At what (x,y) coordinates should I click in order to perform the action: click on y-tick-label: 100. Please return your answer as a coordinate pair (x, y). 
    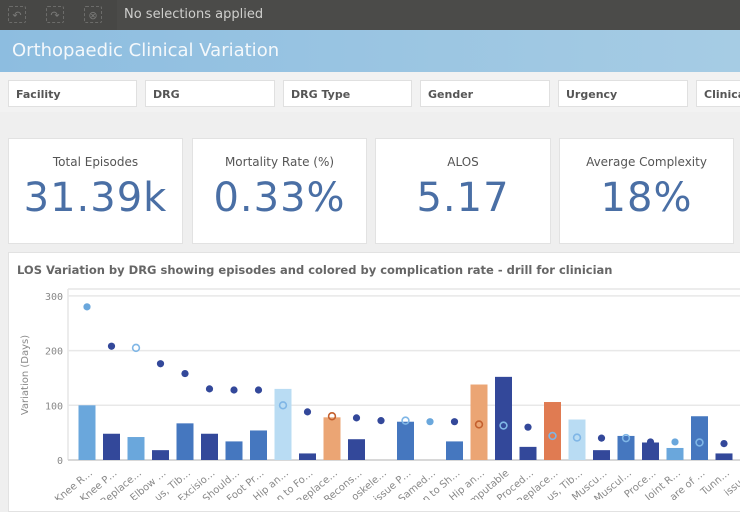
    Looking at the image, I should click on (54, 406).